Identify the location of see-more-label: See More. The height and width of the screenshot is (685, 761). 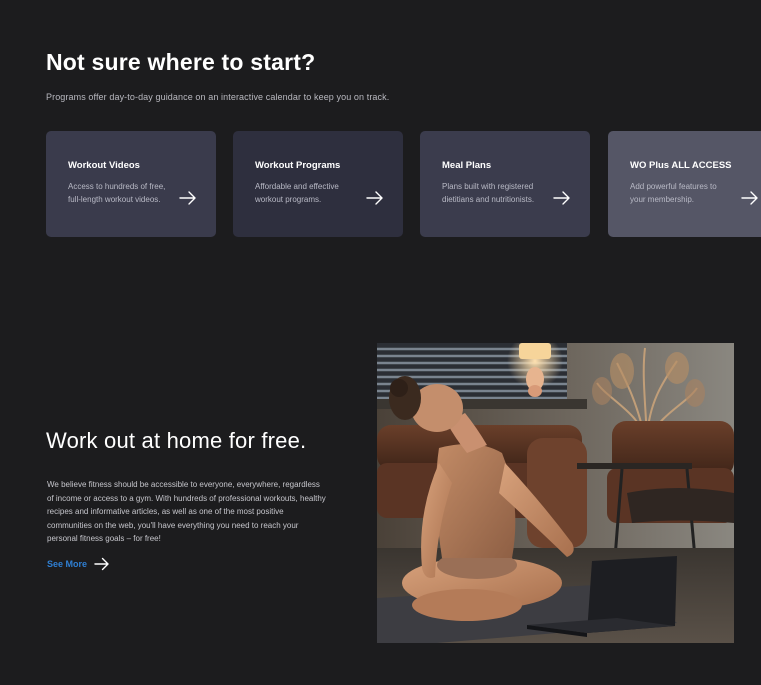
(67, 564).